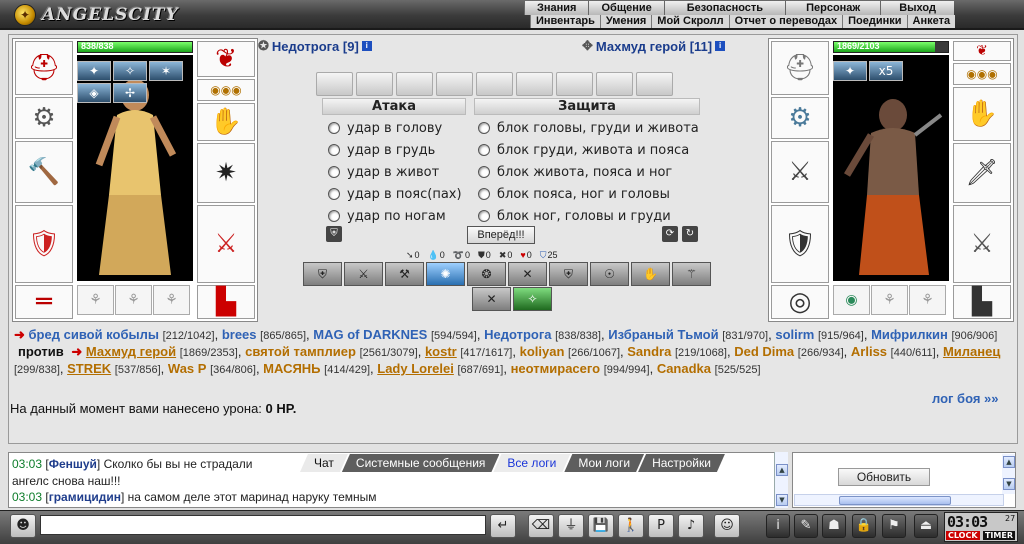  What do you see at coordinates (998, 535) in the screenshot?
I see `timer-label: TIMER` at bounding box center [998, 535].